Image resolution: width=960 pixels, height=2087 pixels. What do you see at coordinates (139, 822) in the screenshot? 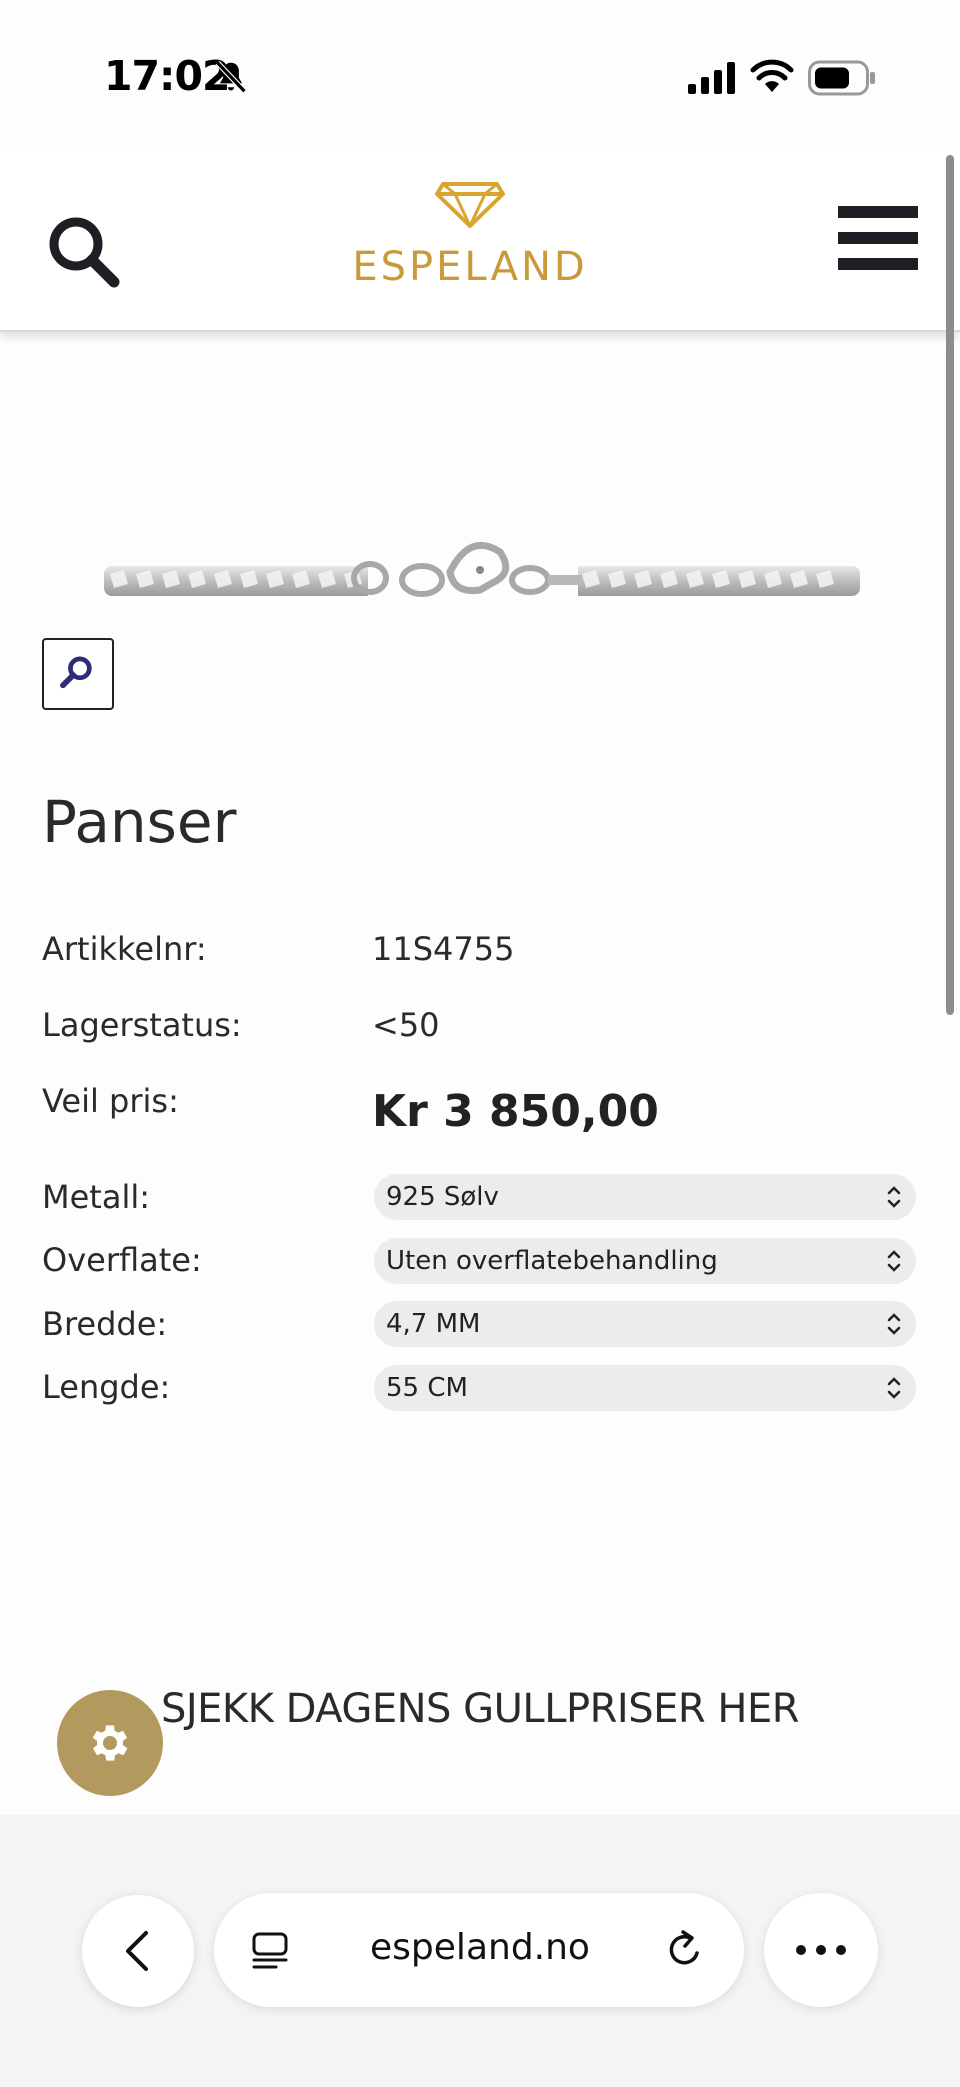
I see `product-title: Panser` at bounding box center [139, 822].